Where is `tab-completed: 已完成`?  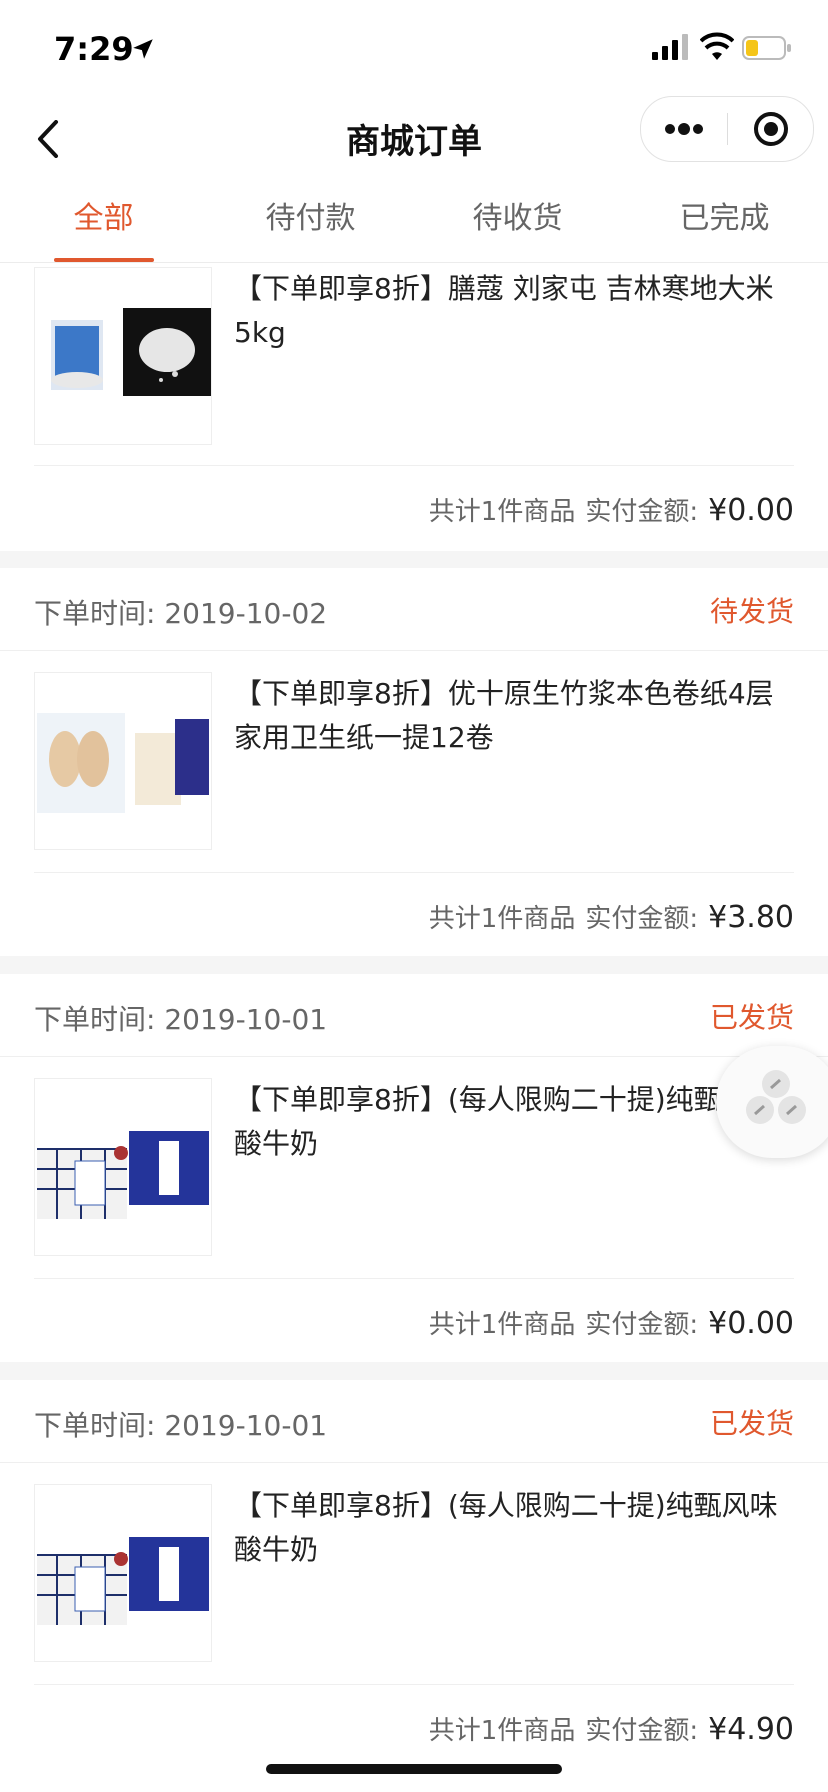 tab-completed: 已完成 is located at coordinates (724, 223).